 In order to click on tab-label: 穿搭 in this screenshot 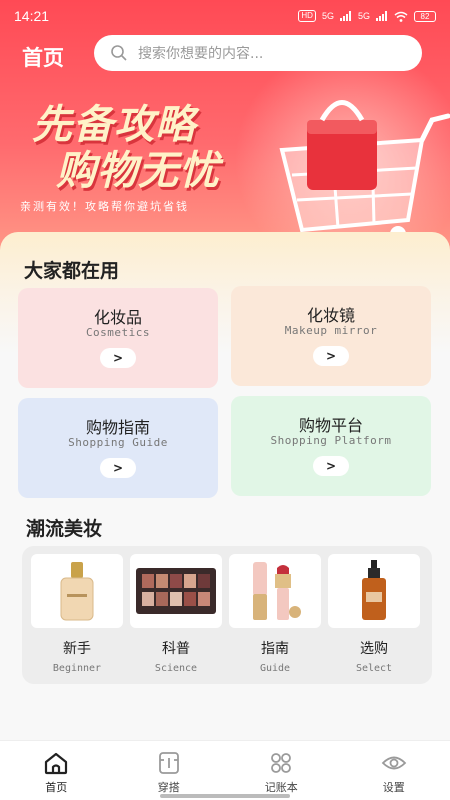, I will do `click(168, 787)`.